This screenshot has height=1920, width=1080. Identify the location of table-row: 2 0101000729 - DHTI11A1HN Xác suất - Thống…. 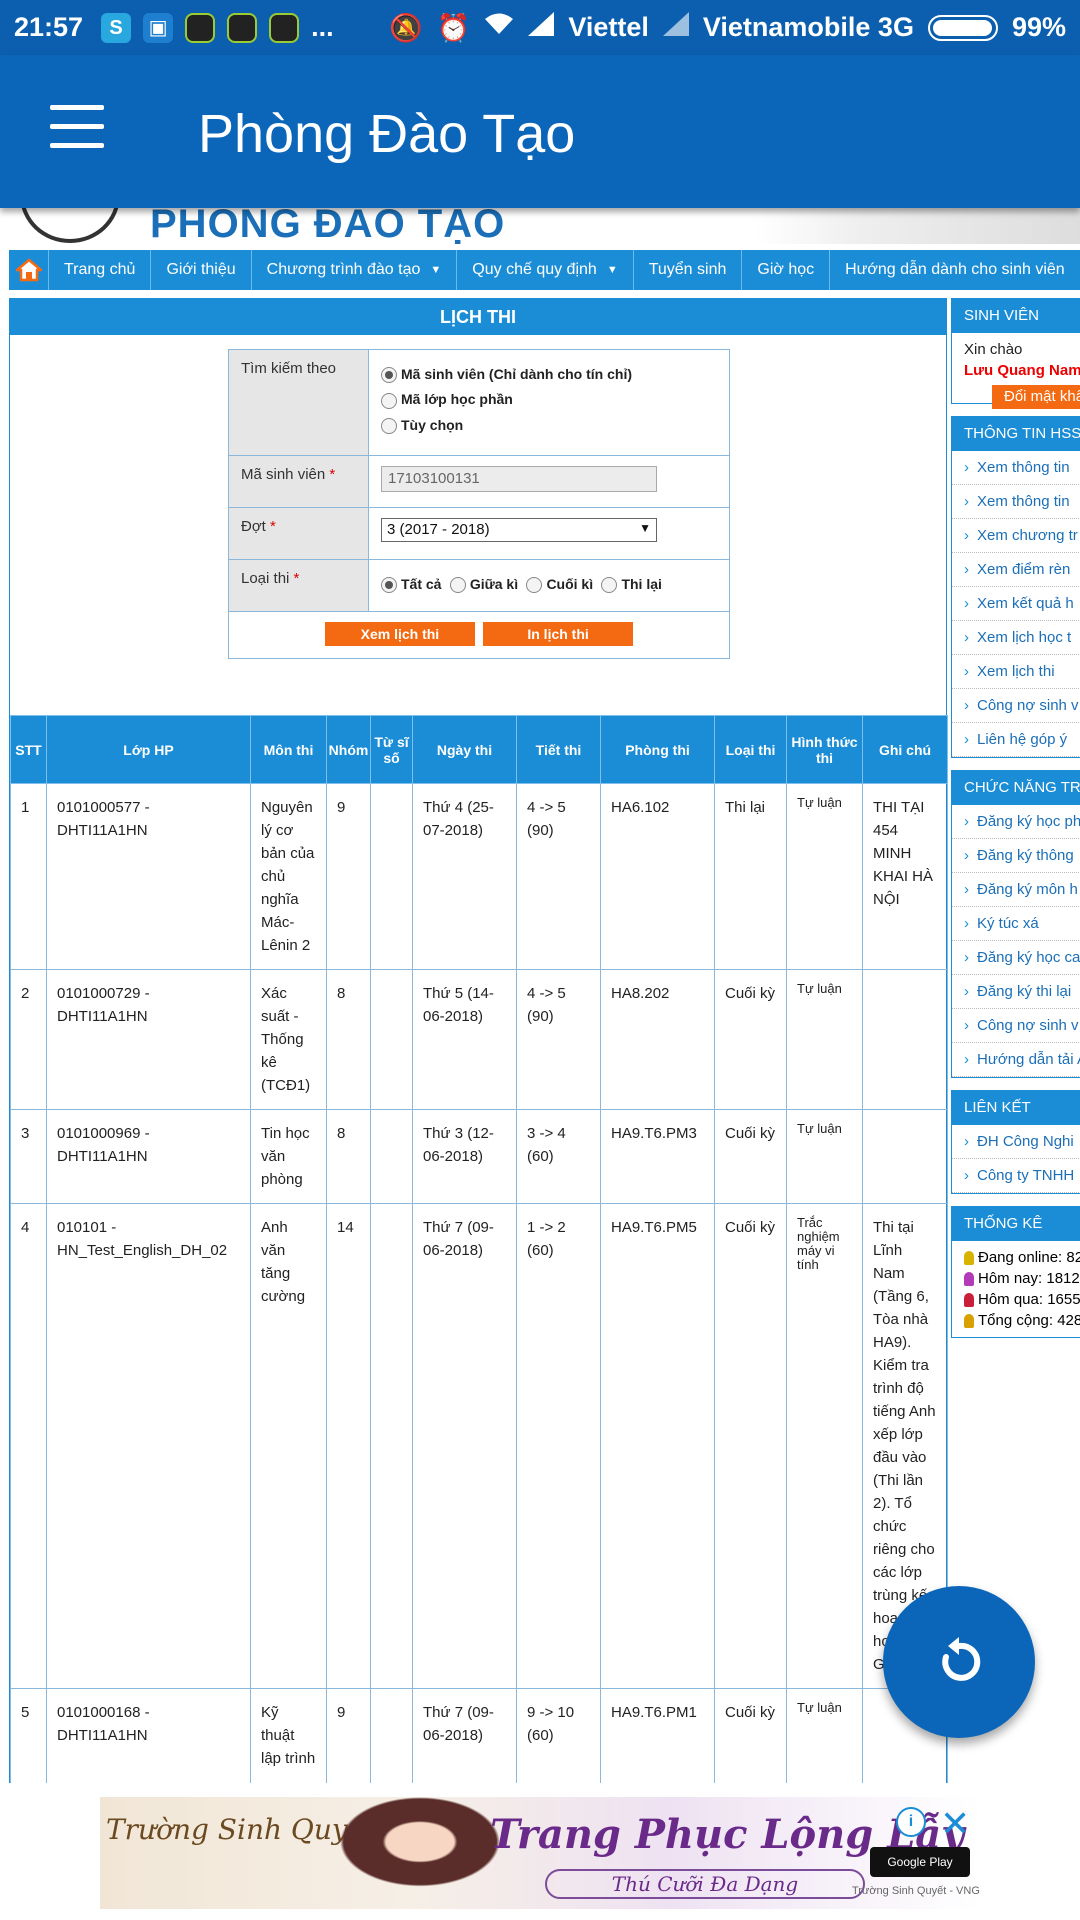
(479, 1039).